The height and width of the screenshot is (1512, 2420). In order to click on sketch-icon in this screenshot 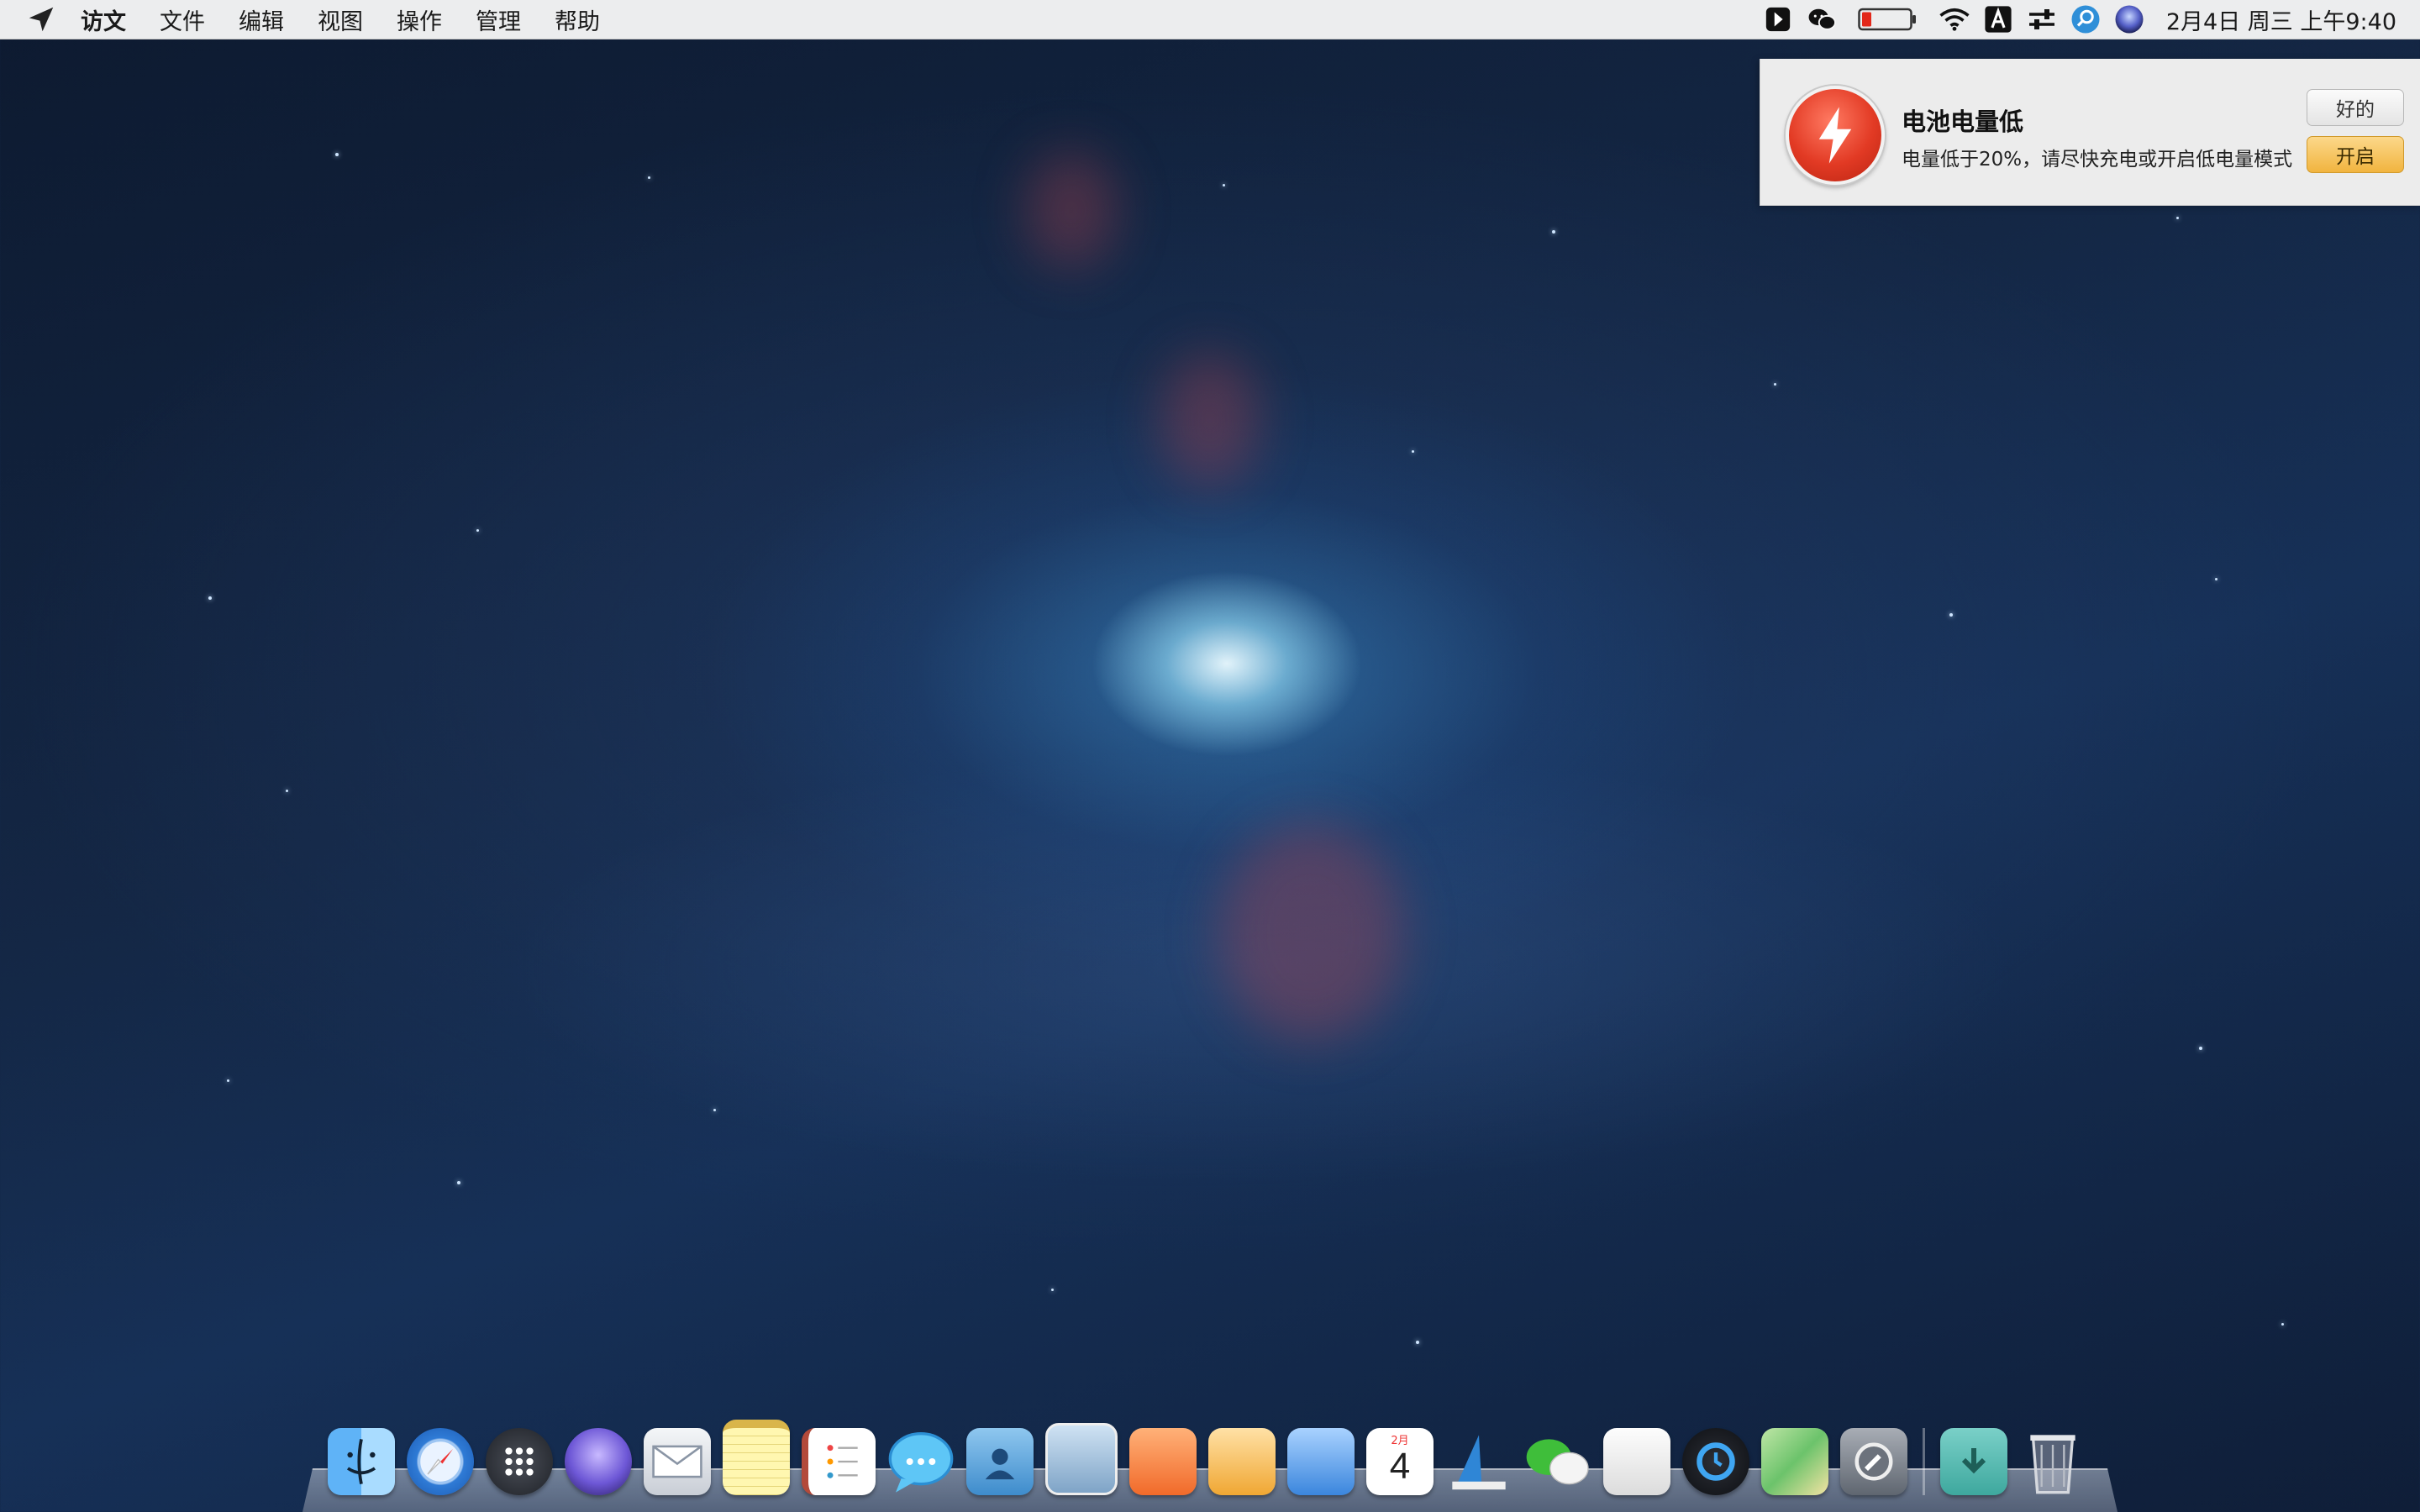, I will do `click(1778, 19)`.